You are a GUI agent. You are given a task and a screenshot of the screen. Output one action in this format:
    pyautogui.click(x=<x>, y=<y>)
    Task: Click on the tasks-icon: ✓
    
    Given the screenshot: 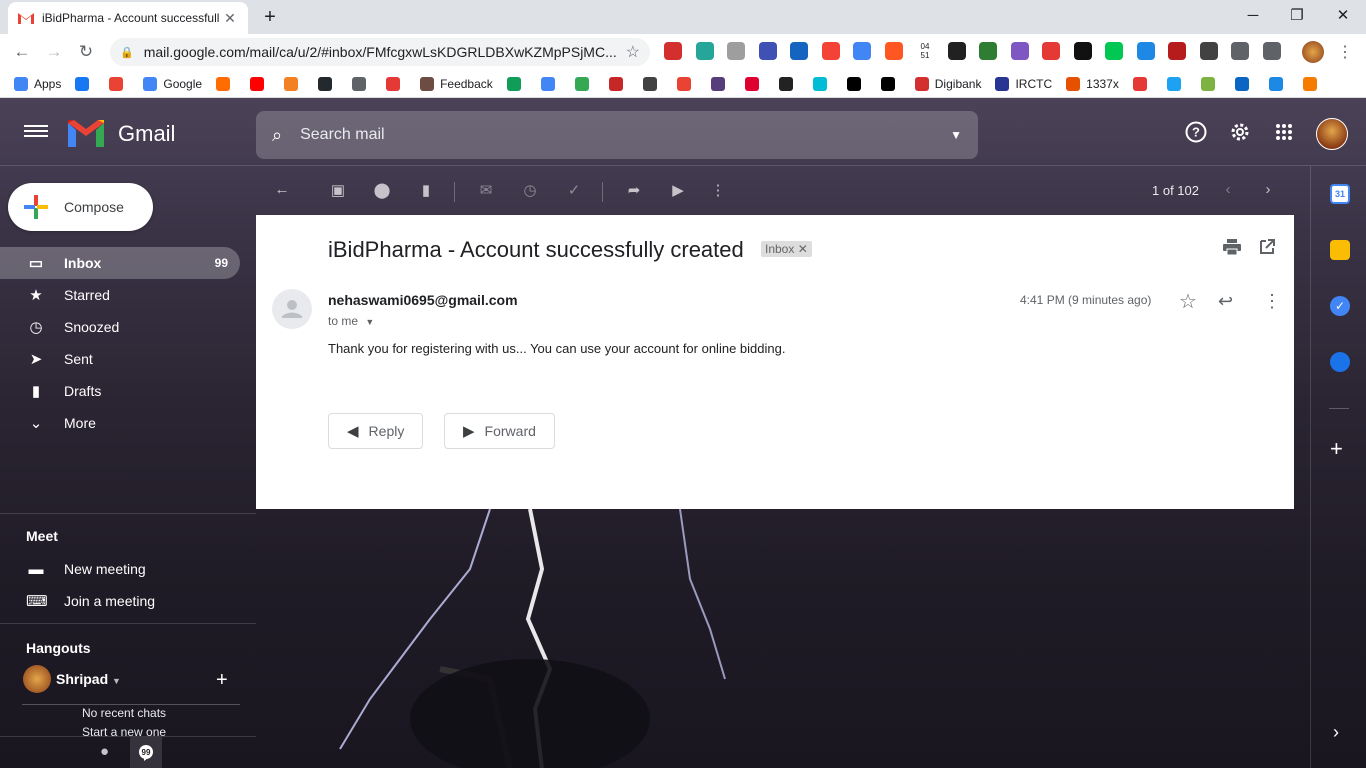 What is the action you would take?
    pyautogui.click(x=1340, y=306)
    